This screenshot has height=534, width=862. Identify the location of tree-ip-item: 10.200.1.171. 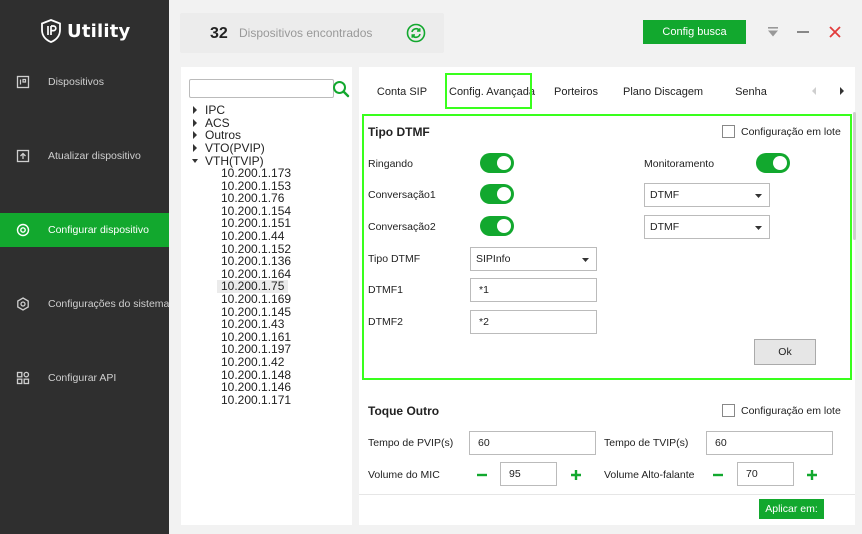
(256, 400).